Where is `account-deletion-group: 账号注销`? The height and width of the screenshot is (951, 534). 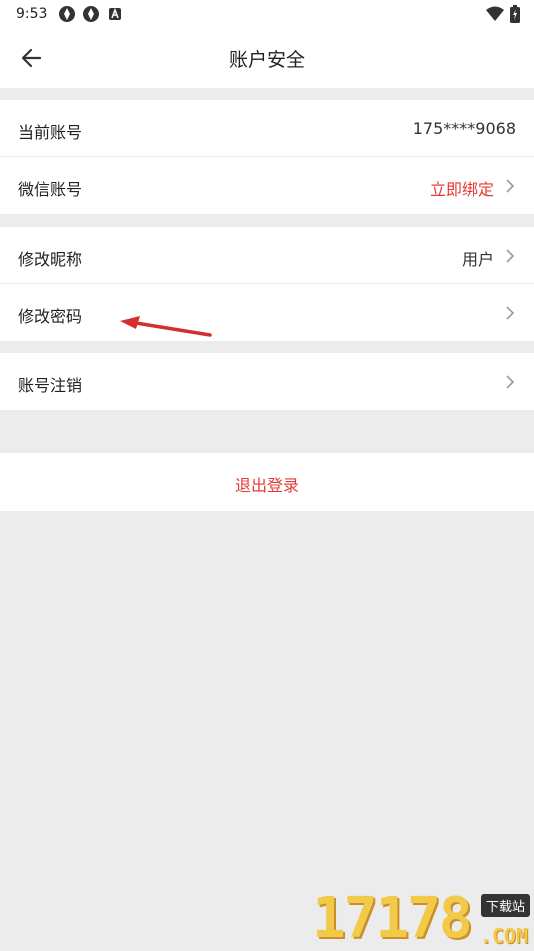
account-deletion-group: 账号注销 is located at coordinates (267, 381).